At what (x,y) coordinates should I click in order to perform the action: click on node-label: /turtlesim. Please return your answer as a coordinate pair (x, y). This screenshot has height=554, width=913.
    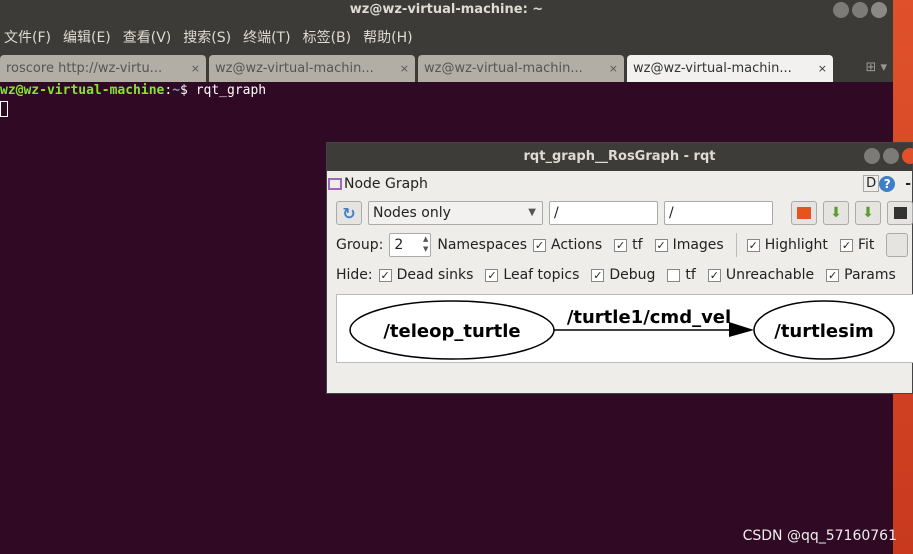
    Looking at the image, I should click on (824, 331).